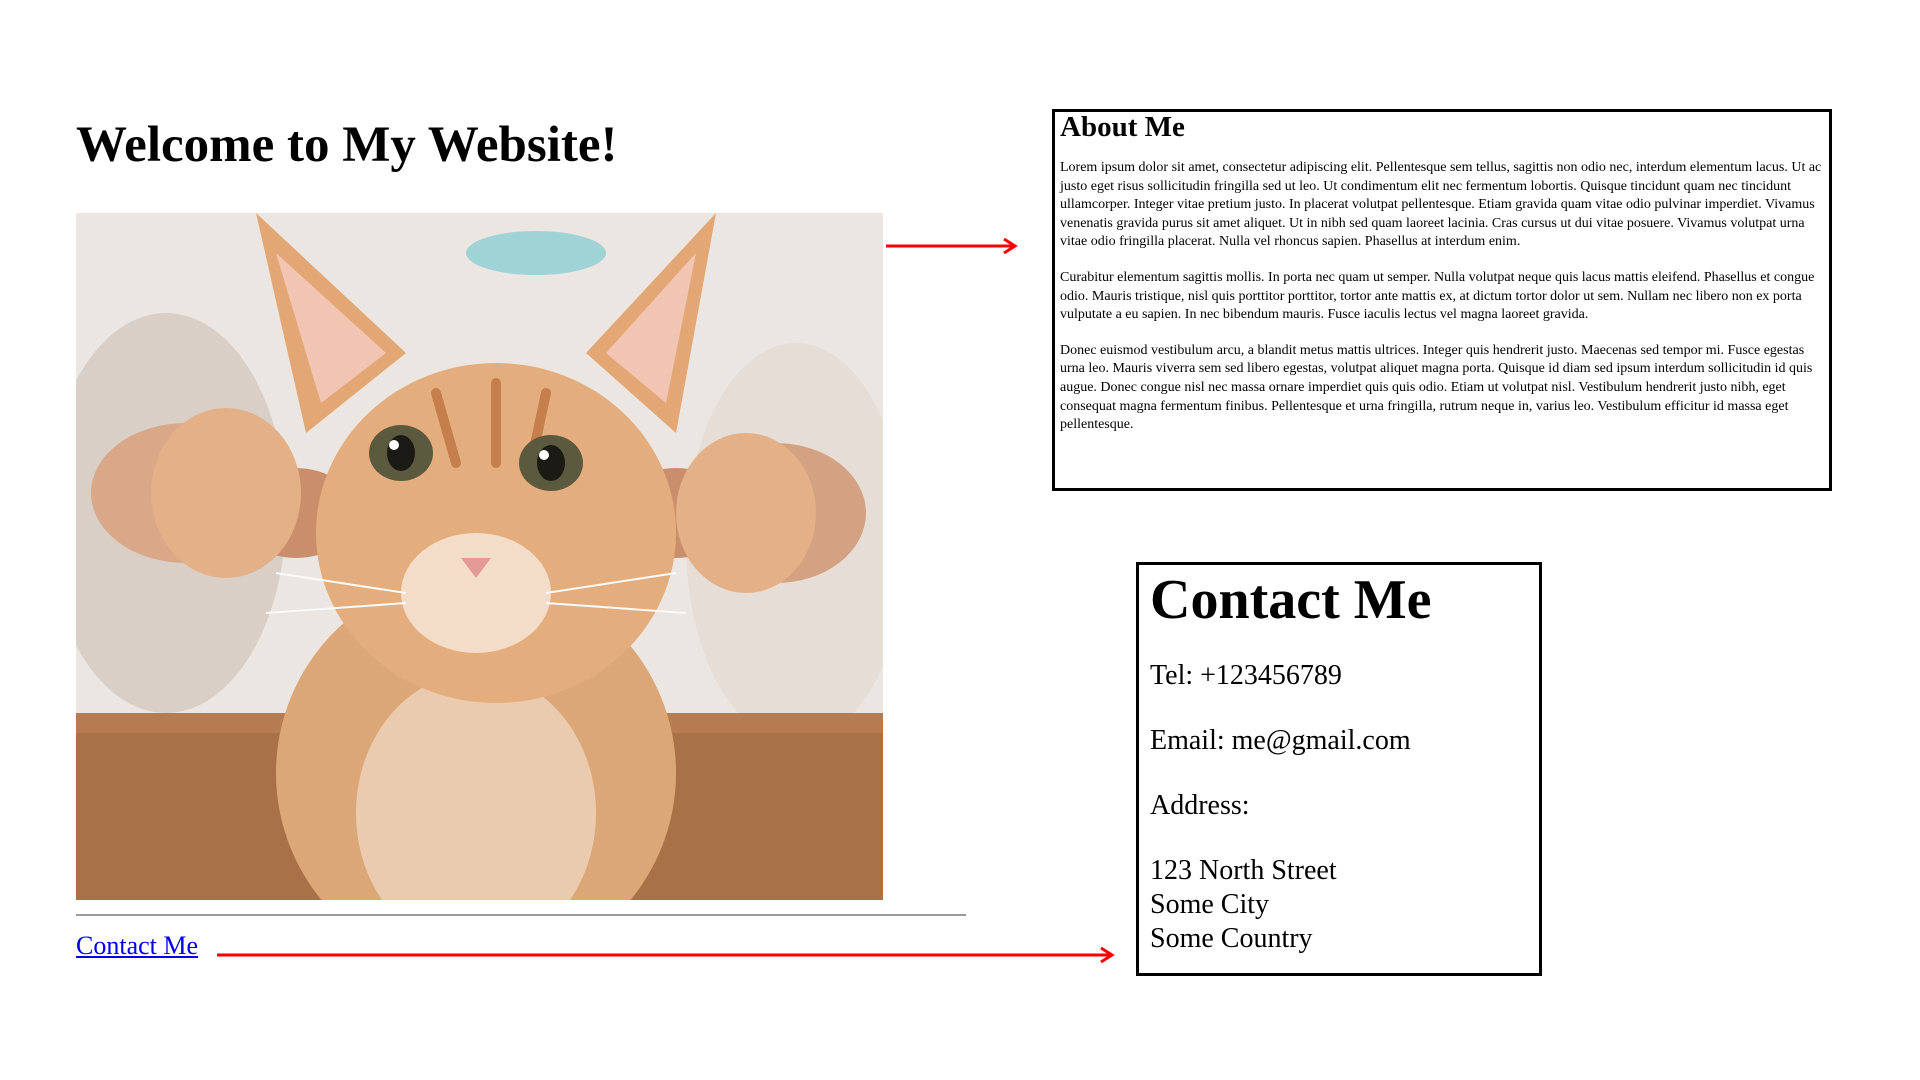  What do you see at coordinates (347, 145) in the screenshot?
I see `page-title: Welcome to My Website!` at bounding box center [347, 145].